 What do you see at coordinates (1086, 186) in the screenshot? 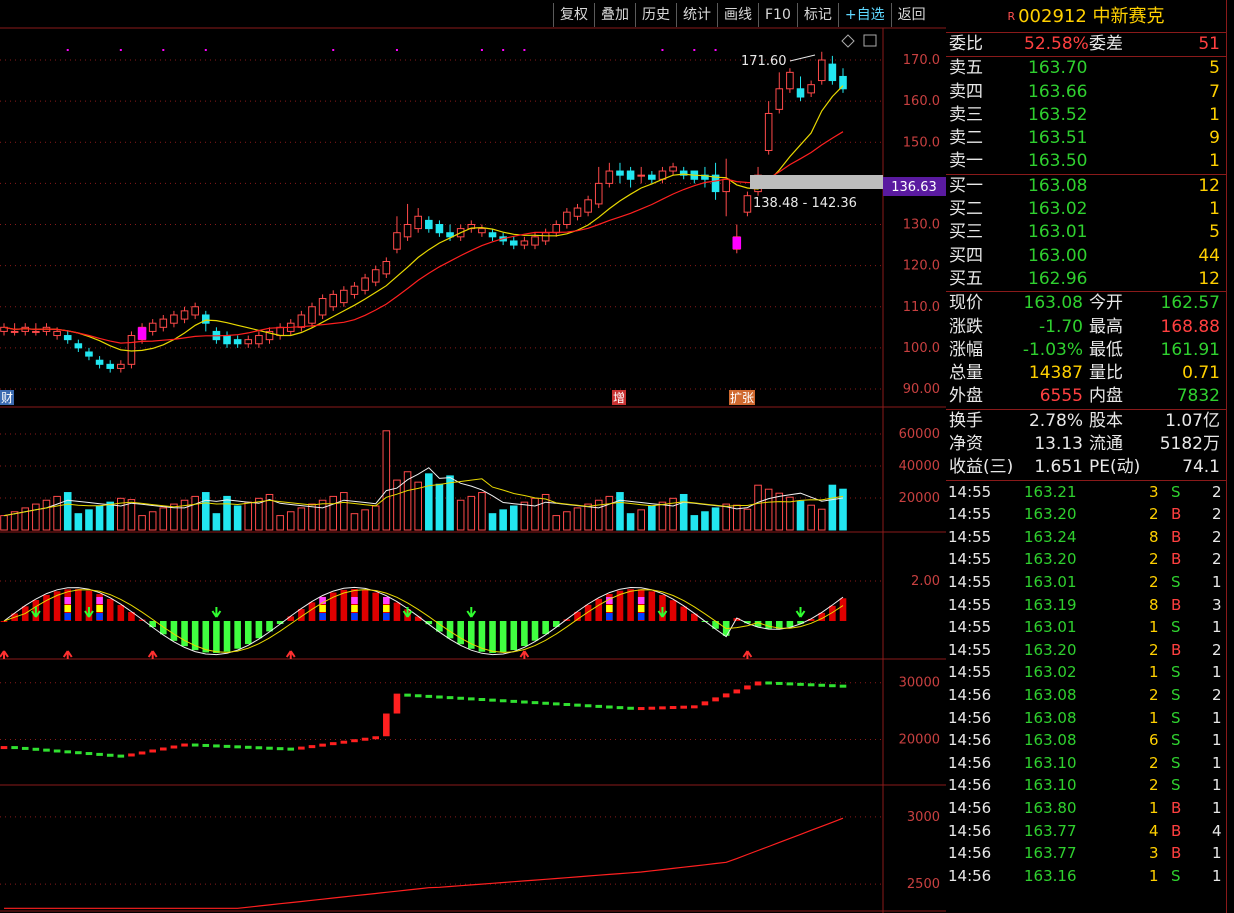
I see `buy-row: 买一 163.08 12` at bounding box center [1086, 186].